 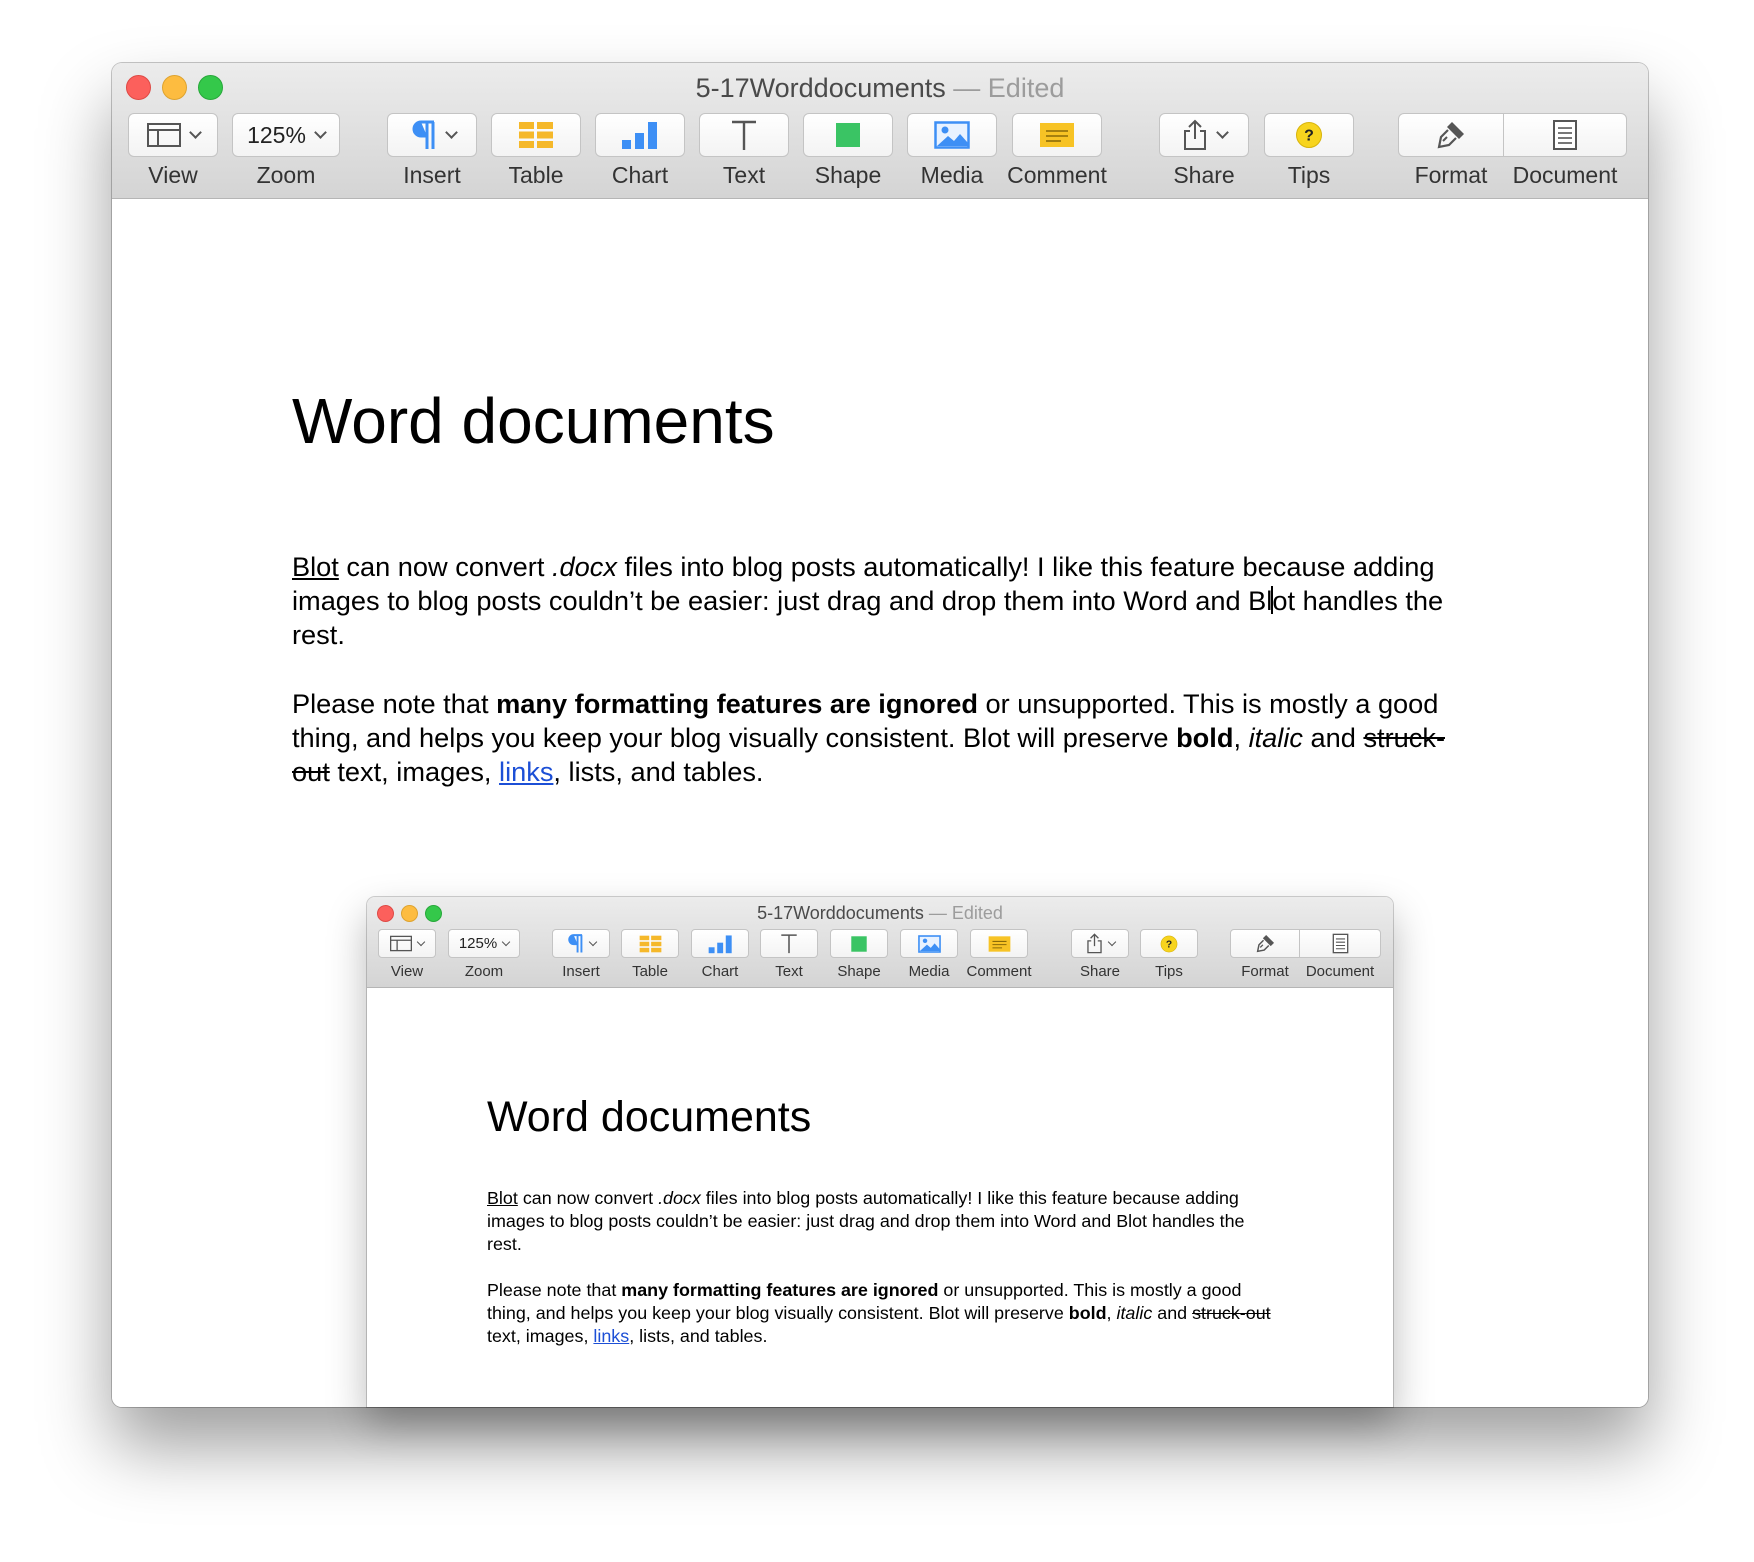 I want to click on comment-button, so click(x=1057, y=135).